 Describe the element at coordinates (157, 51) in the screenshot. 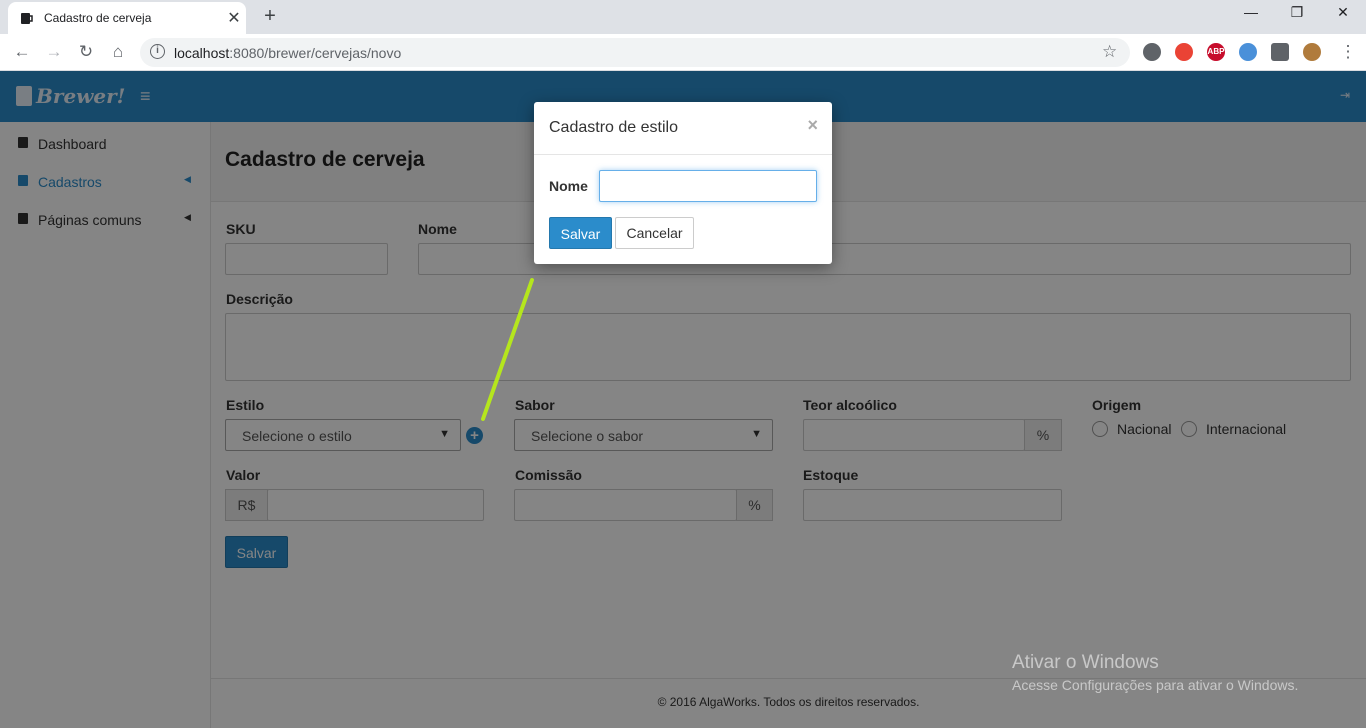

I see `site-info-icon: i` at that location.